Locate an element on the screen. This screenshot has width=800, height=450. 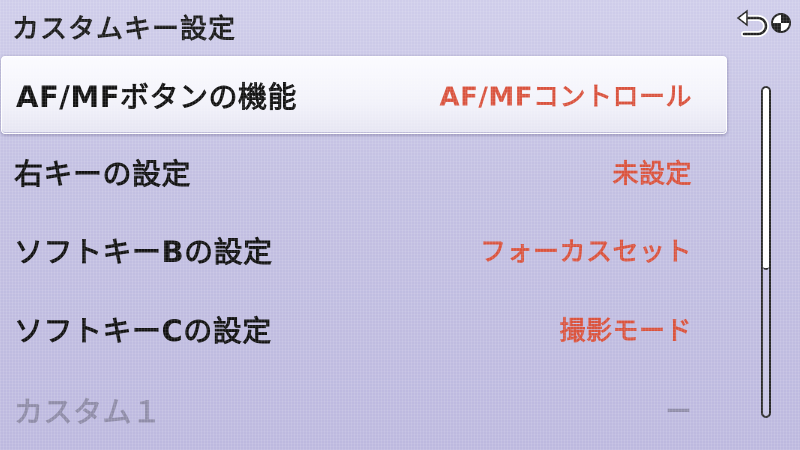
menu-item-label: ソフトキーBの設定 is located at coordinates (143, 252).